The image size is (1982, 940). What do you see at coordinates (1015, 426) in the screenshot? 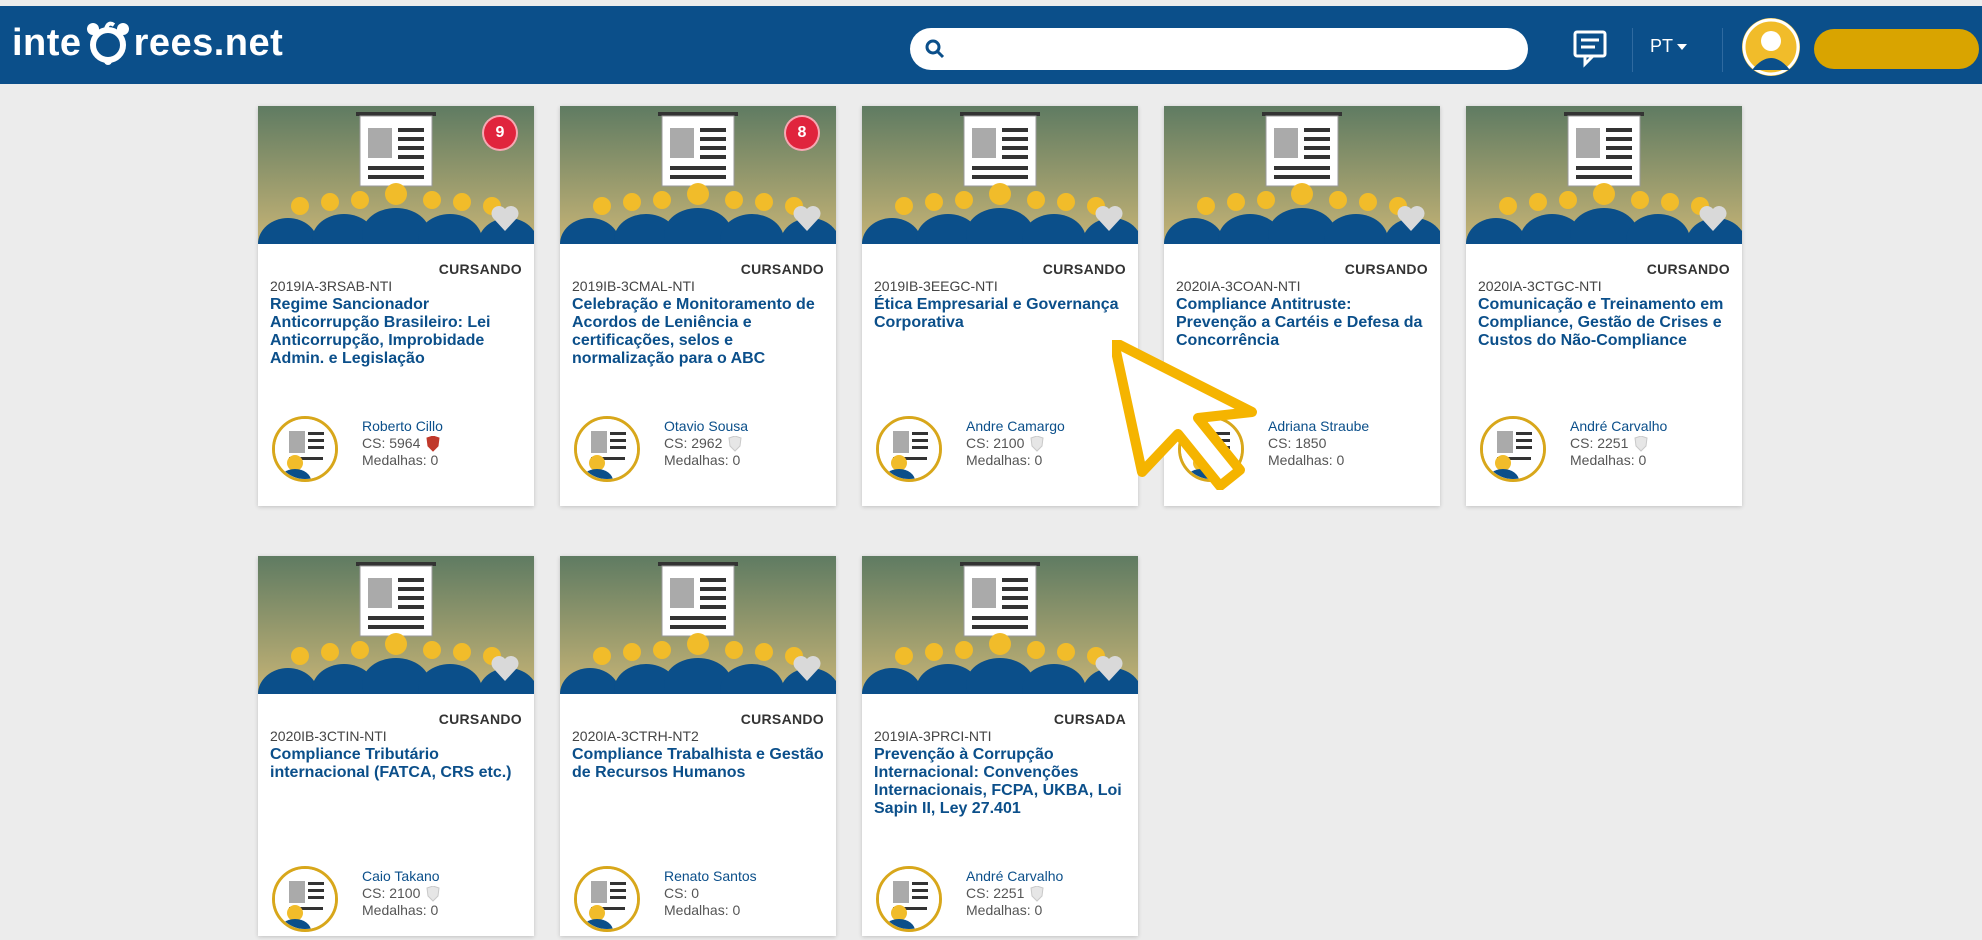
I see `teacher-name: Andre Camargo` at bounding box center [1015, 426].